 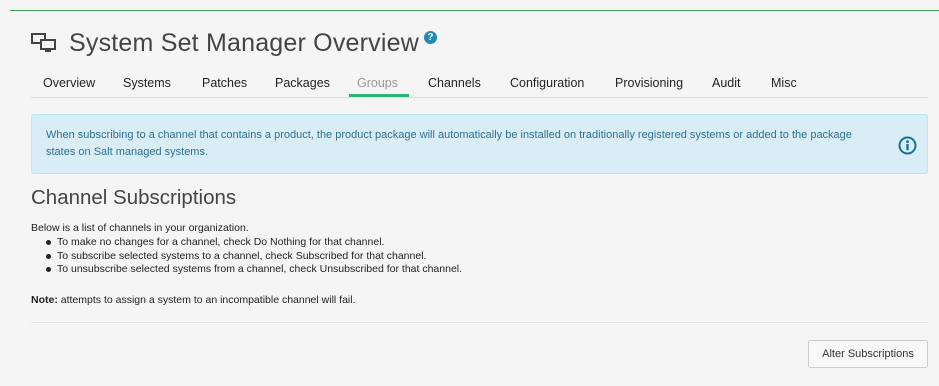 I want to click on tab-patches: Patches, so click(x=224, y=83).